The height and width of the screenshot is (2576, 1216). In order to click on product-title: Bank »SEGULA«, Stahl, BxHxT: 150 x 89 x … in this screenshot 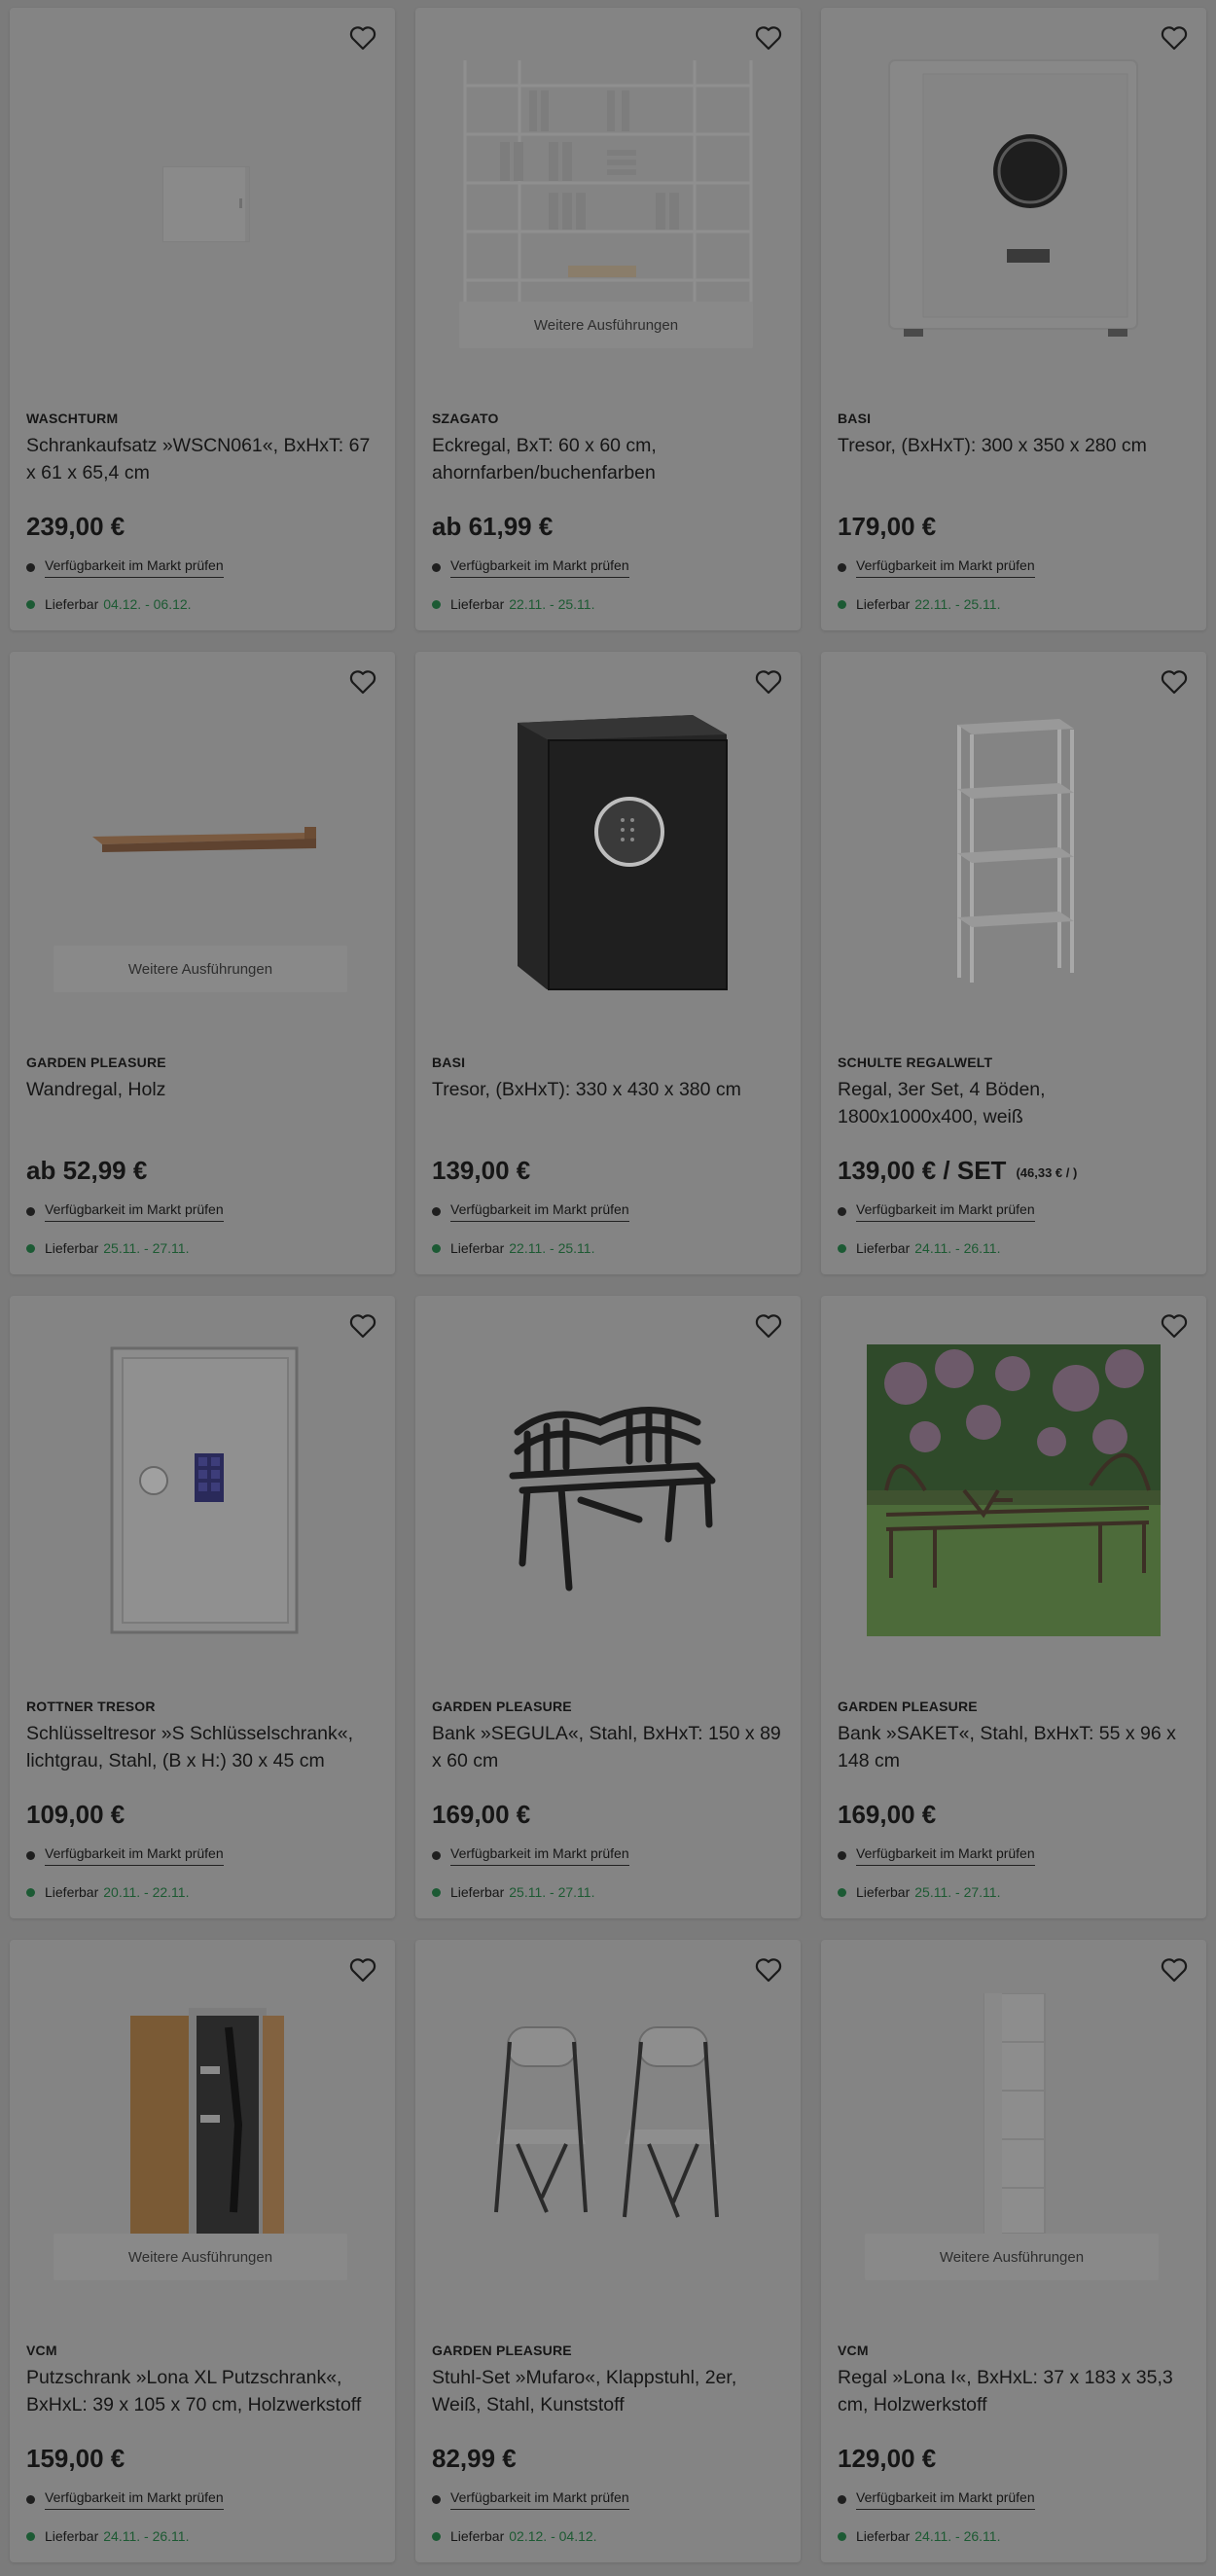, I will do `click(608, 1747)`.